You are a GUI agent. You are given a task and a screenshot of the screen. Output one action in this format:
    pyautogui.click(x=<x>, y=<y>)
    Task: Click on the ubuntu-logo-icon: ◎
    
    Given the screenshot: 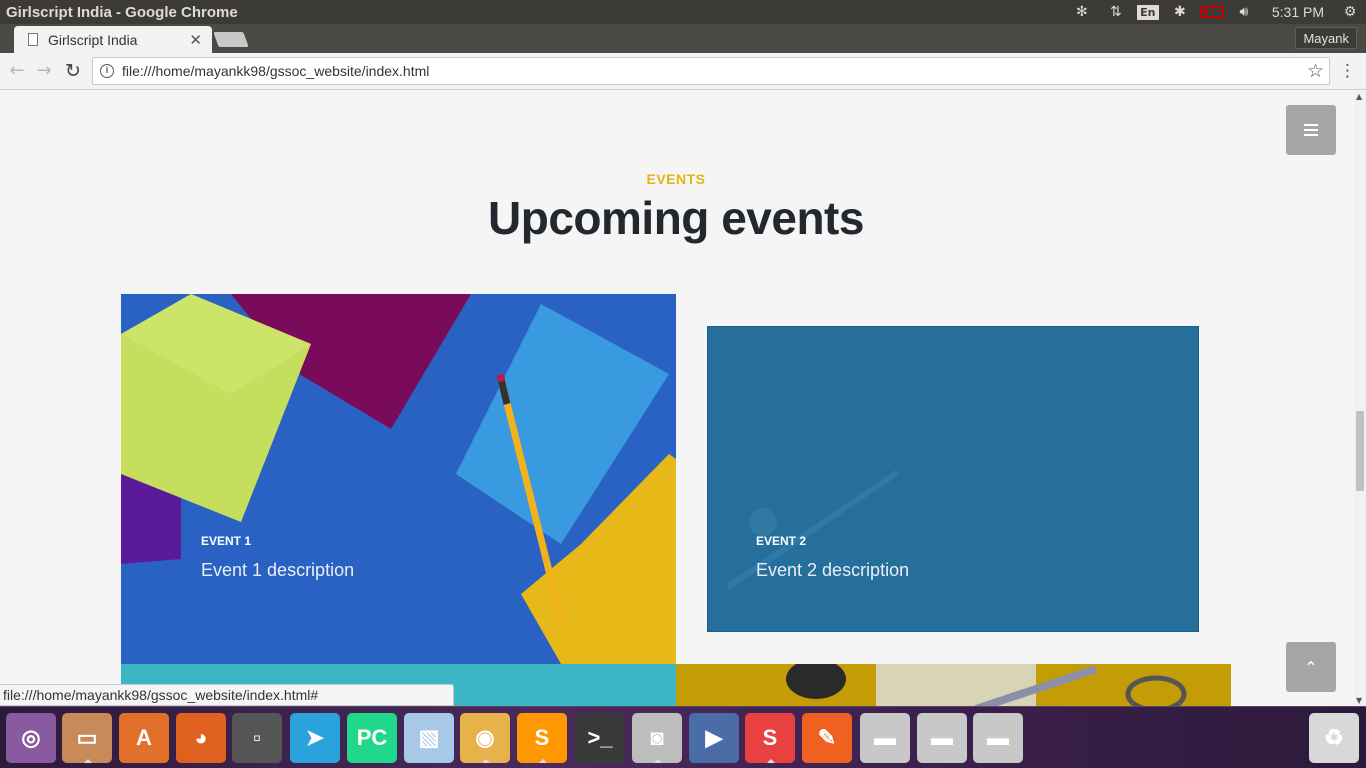 What is the action you would take?
    pyautogui.click(x=31, y=738)
    